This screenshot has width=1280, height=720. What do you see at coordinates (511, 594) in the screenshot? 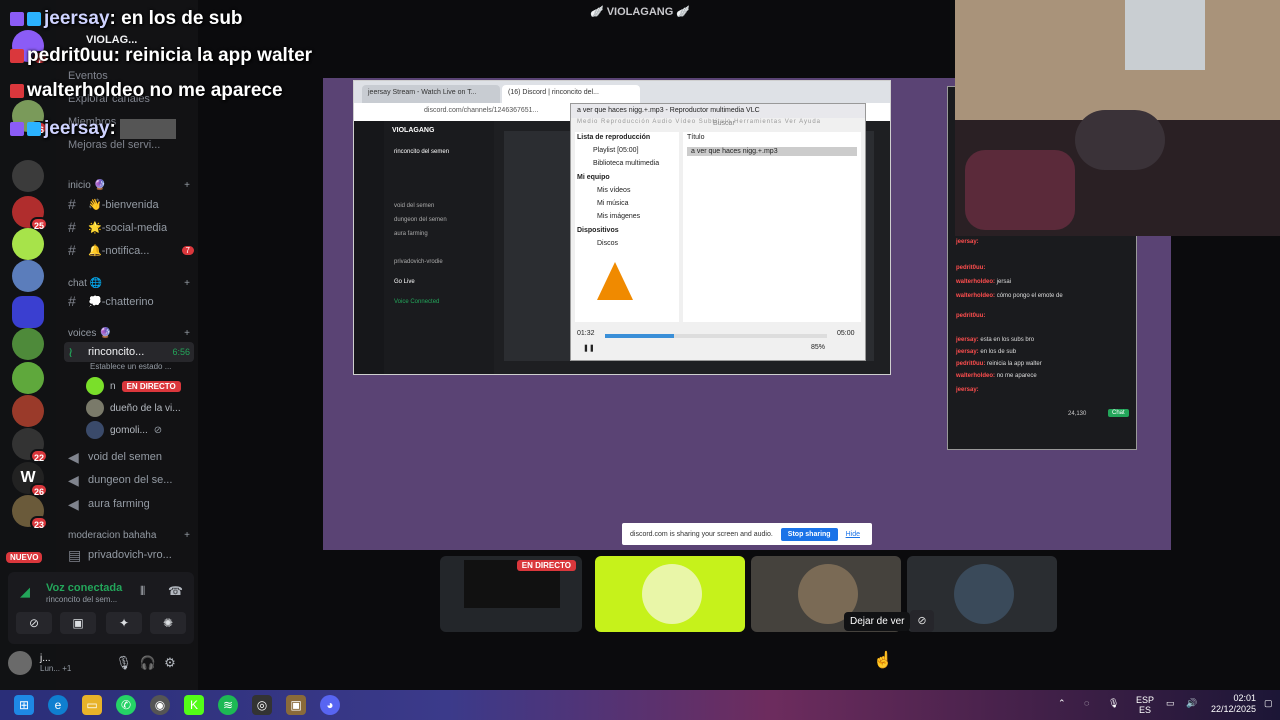
I see `participant-tile-stream: EN DIRECTO` at bounding box center [511, 594].